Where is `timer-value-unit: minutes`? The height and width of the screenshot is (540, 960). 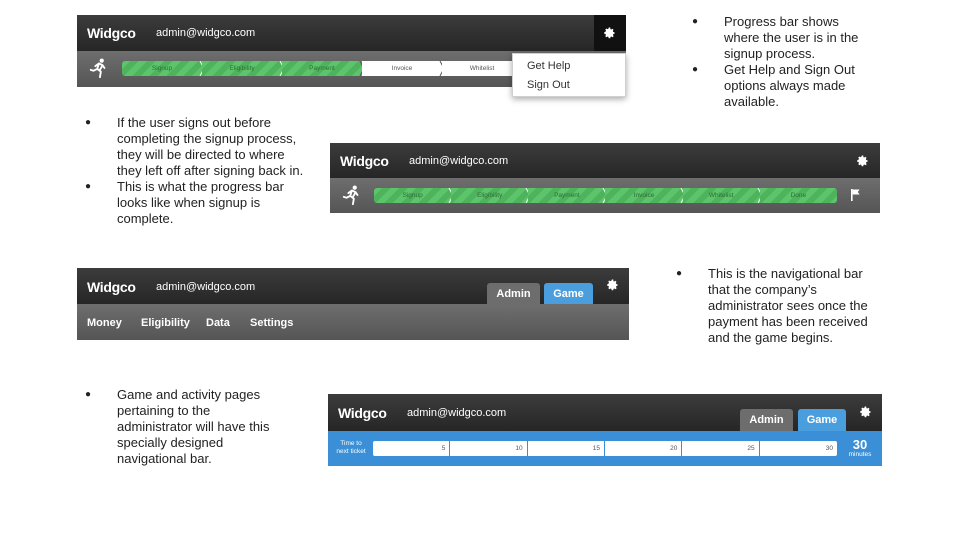 timer-value-unit: minutes is located at coordinates (860, 454).